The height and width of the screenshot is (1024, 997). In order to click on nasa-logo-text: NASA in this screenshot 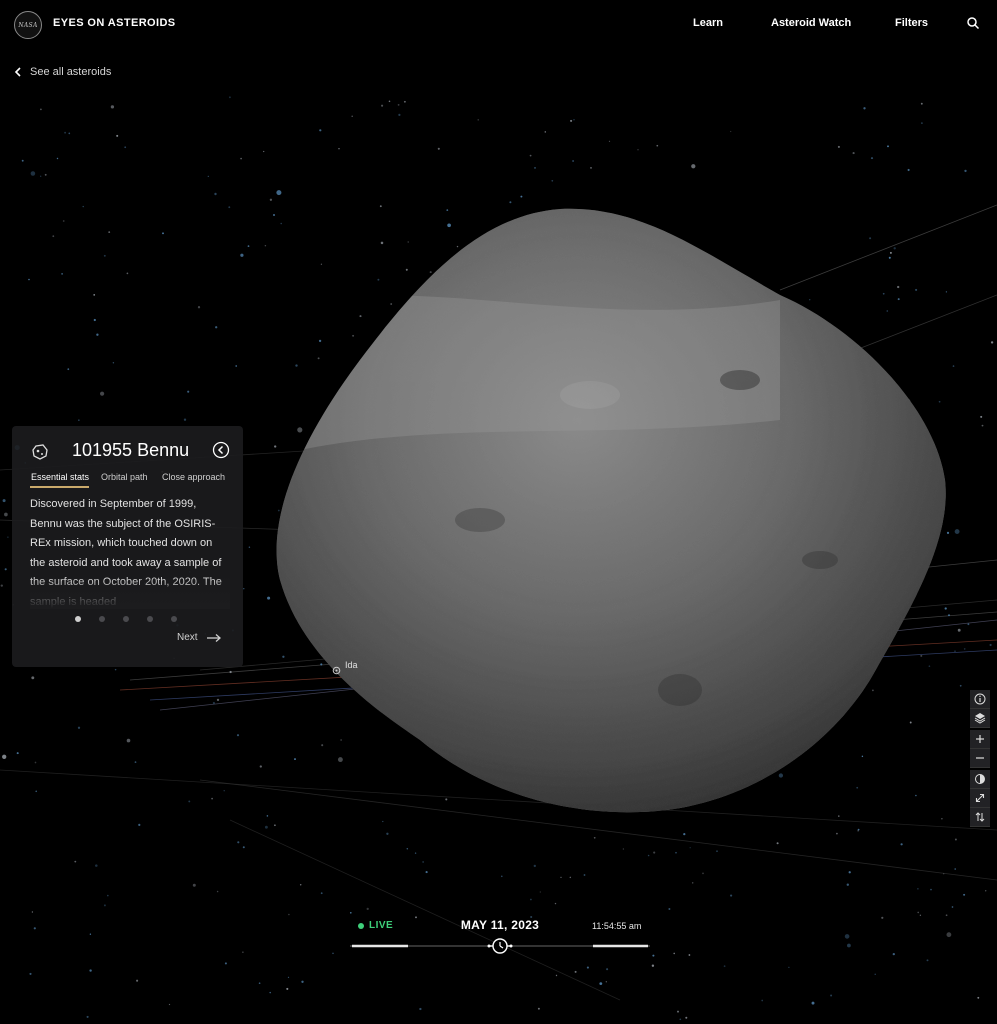, I will do `click(28, 25)`.